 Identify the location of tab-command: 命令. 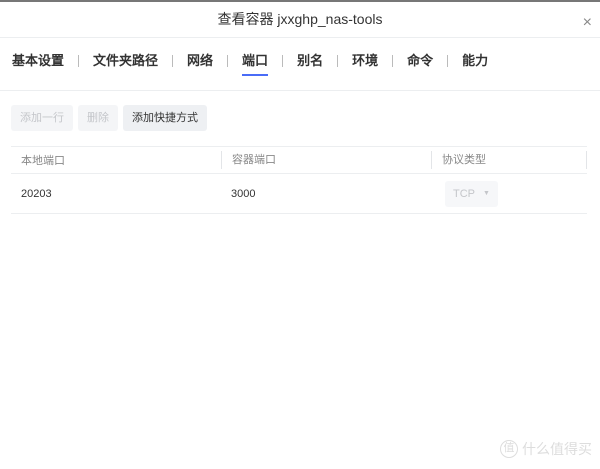
(420, 63).